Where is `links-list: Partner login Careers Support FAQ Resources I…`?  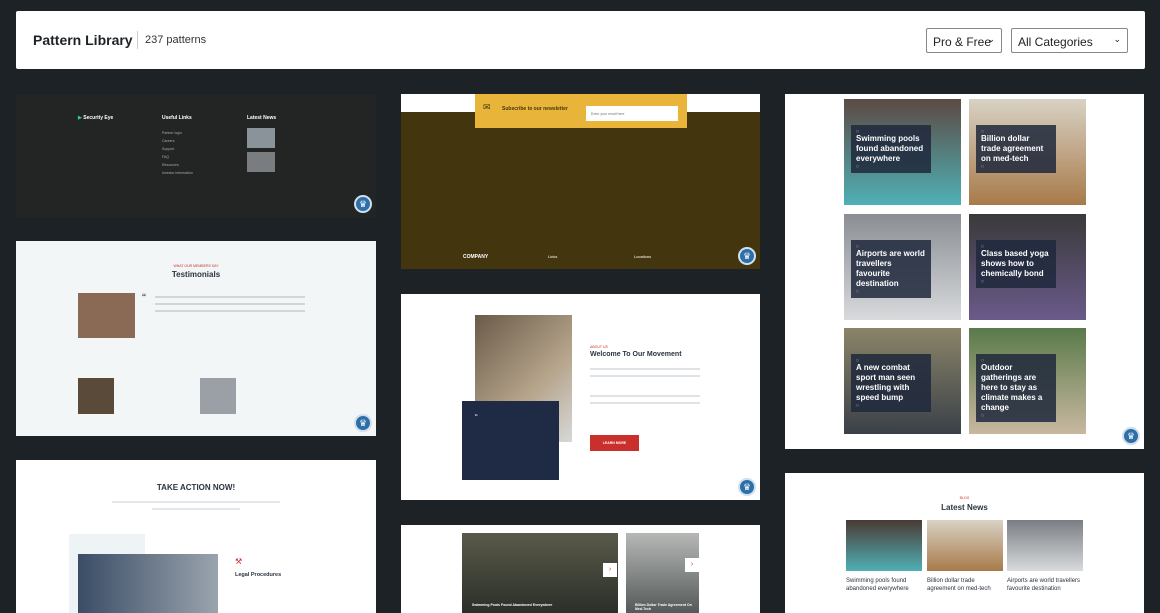
links-list: Partner login Careers Support FAQ Resources I… is located at coordinates (177, 153).